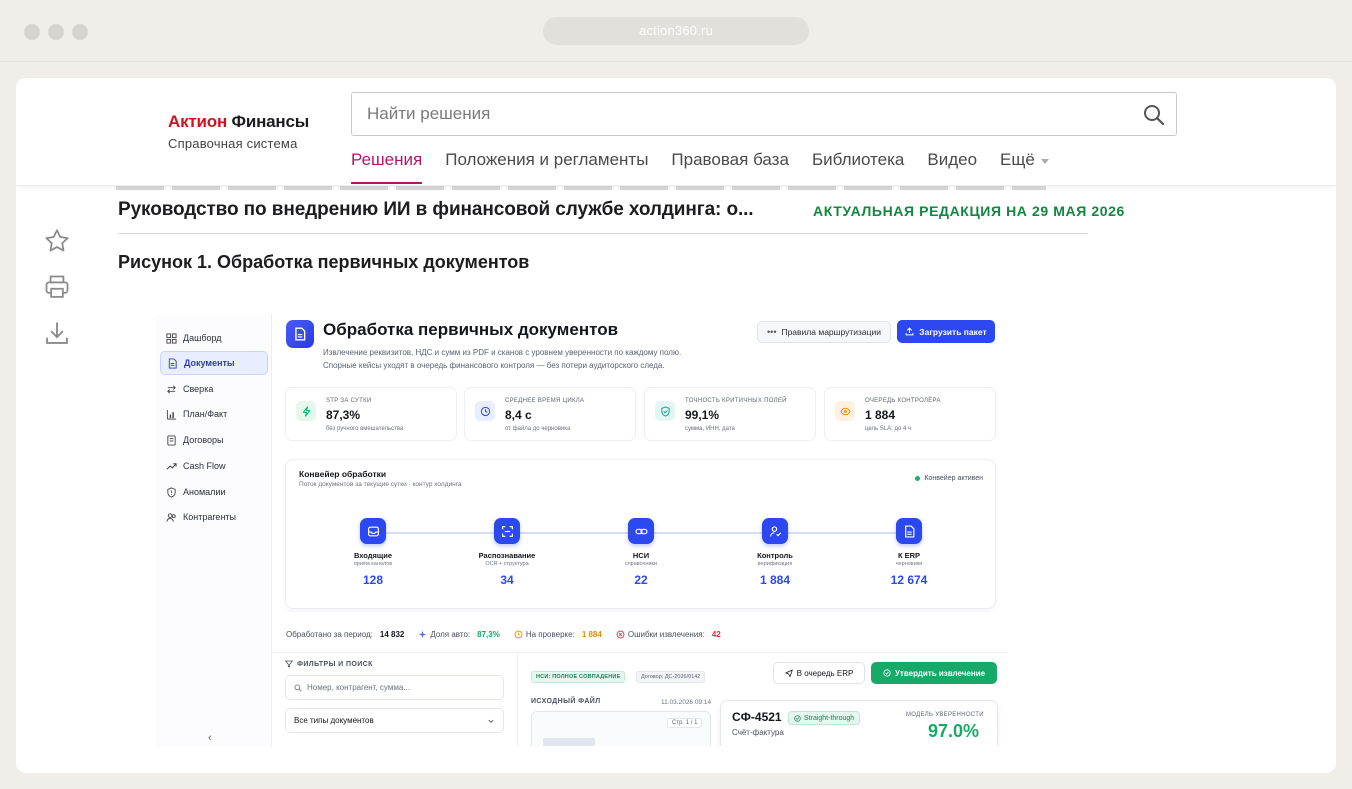 This screenshot has height=789, width=1352. I want to click on stat-value: 87,3%, so click(488, 634).